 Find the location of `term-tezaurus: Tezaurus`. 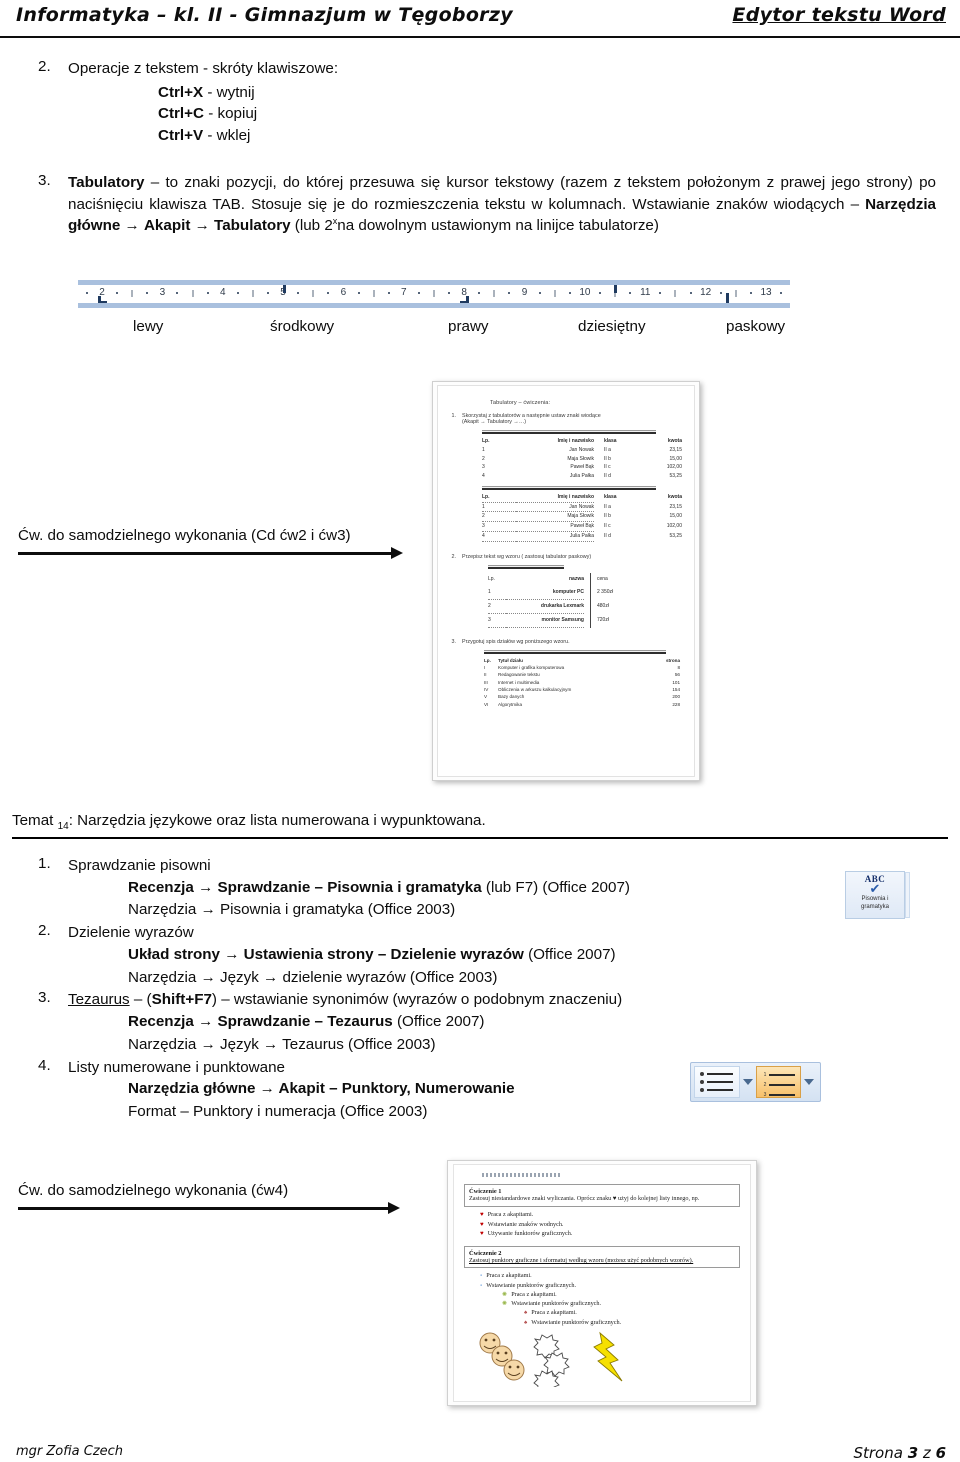

term-tezaurus: Tezaurus is located at coordinates (99, 1000).